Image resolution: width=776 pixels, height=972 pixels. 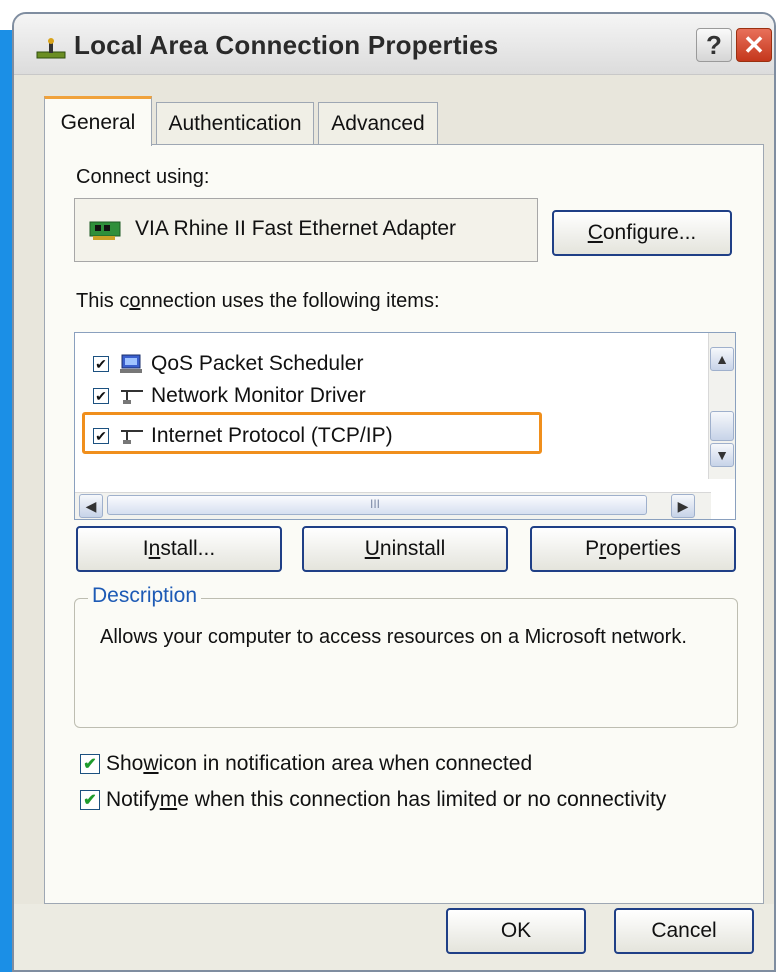 I want to click on scroll-up-arrow-icon: ▲, so click(x=722, y=359).